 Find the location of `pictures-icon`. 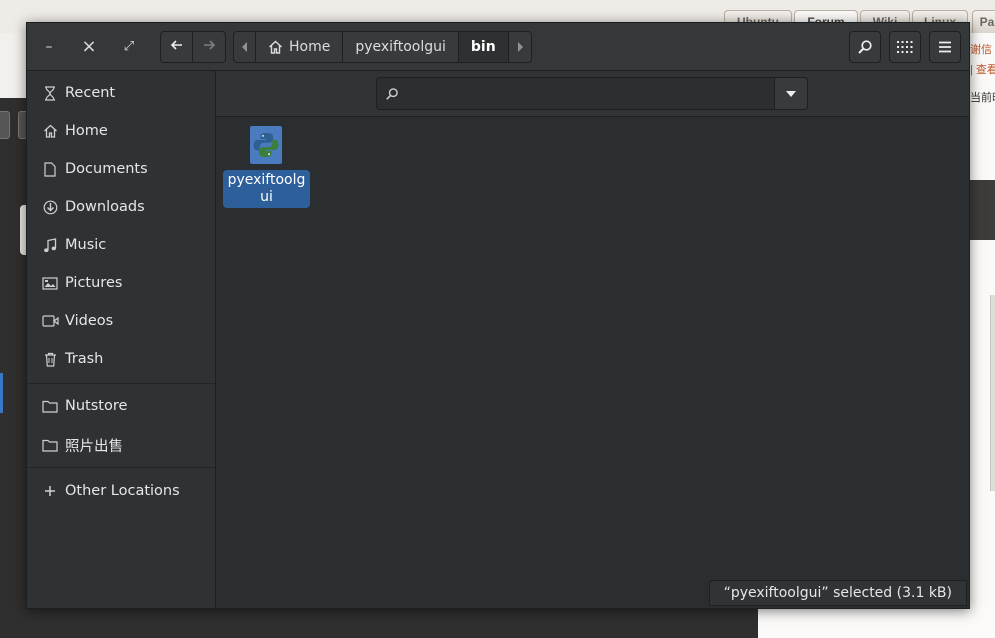

pictures-icon is located at coordinates (50, 283).